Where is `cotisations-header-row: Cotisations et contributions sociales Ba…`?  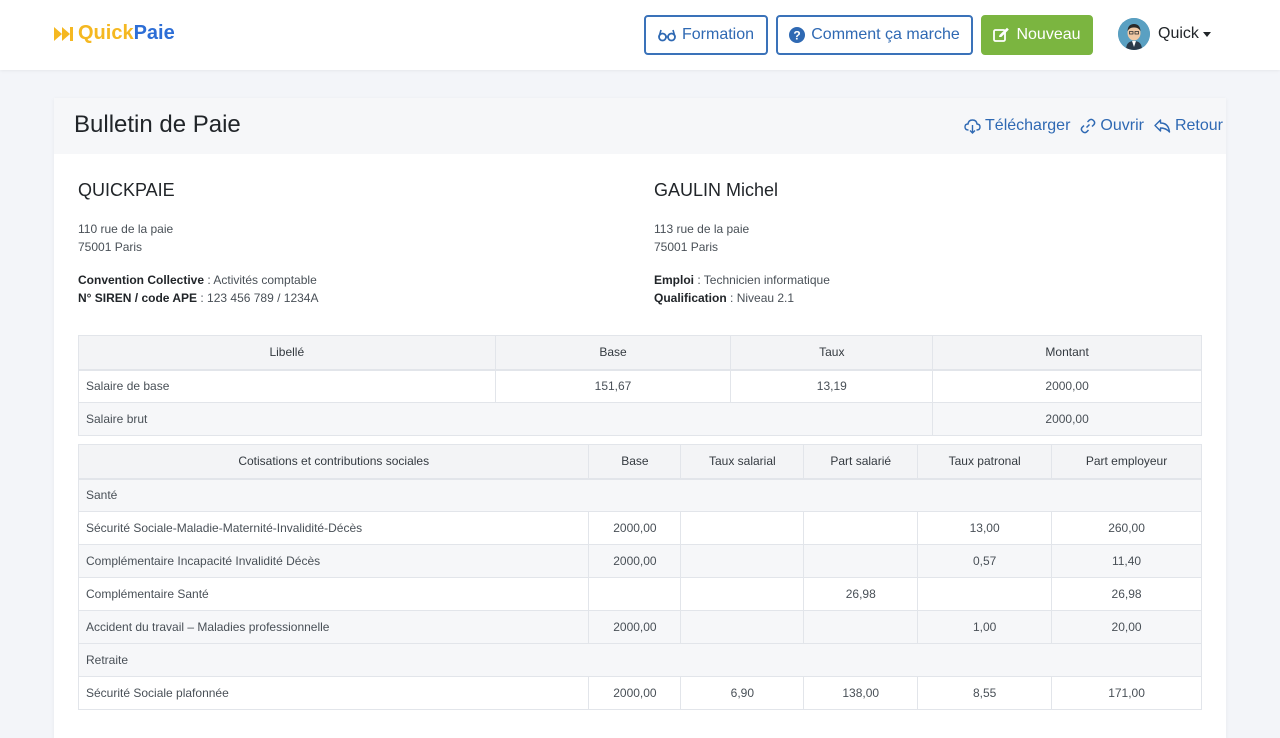
cotisations-header-row: Cotisations et contributions sociales Ba… is located at coordinates (639, 462).